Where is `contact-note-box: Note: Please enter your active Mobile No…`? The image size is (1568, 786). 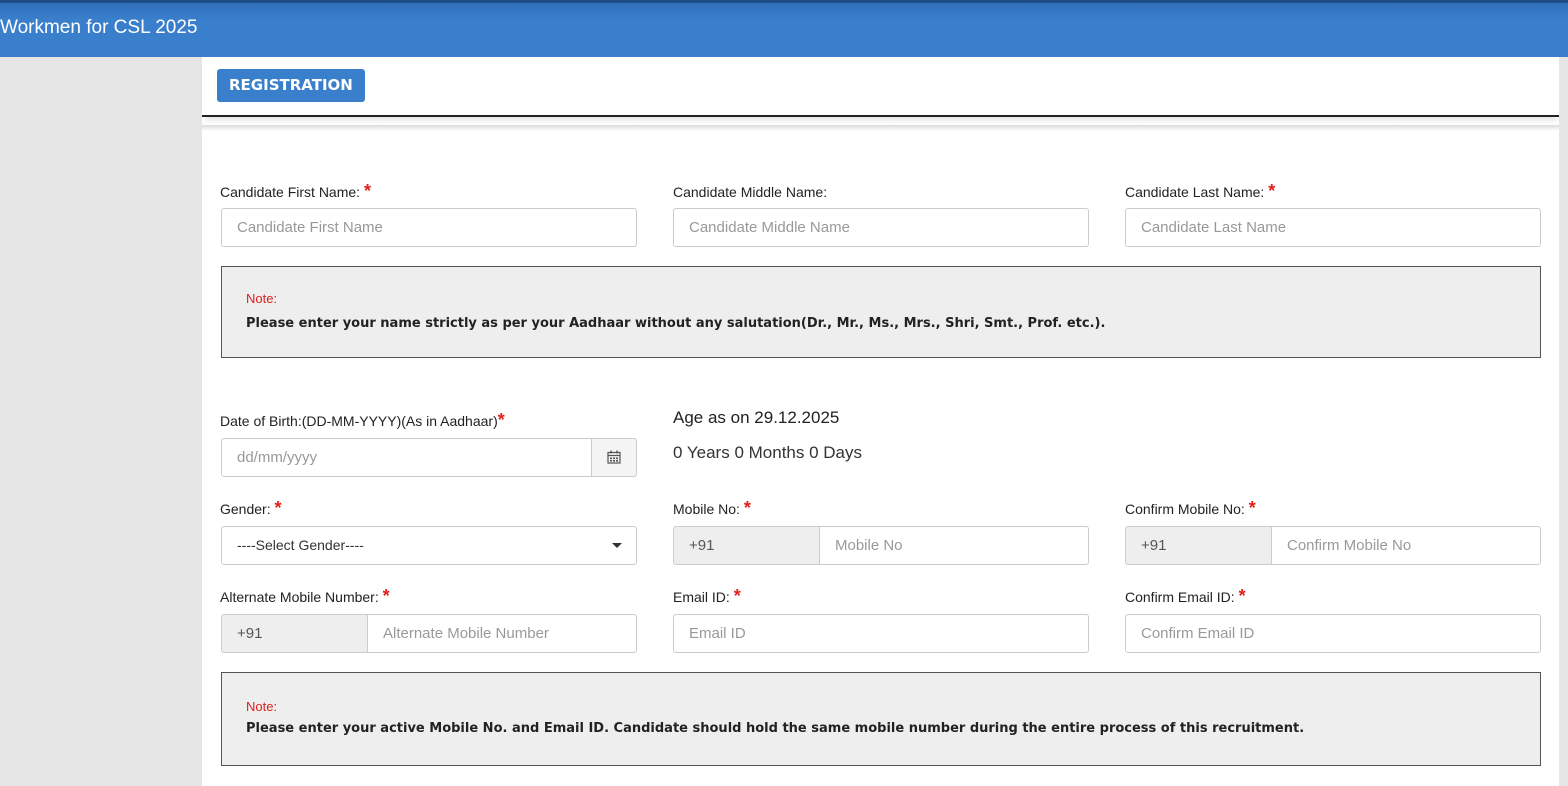
contact-note-box: Note: Please enter your active Mobile No… is located at coordinates (881, 719).